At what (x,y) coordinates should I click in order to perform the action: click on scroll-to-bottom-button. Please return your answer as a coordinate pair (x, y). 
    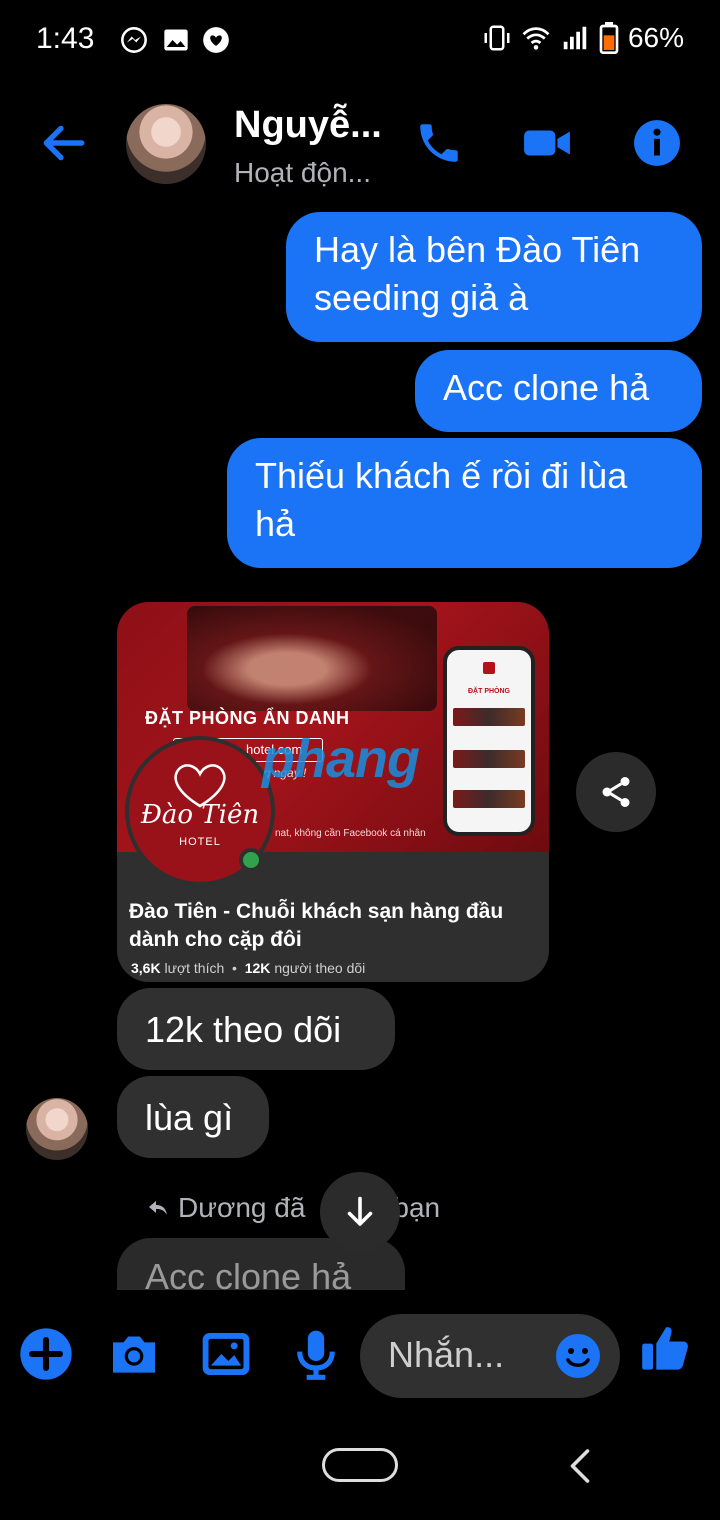
    Looking at the image, I should click on (360, 1212).